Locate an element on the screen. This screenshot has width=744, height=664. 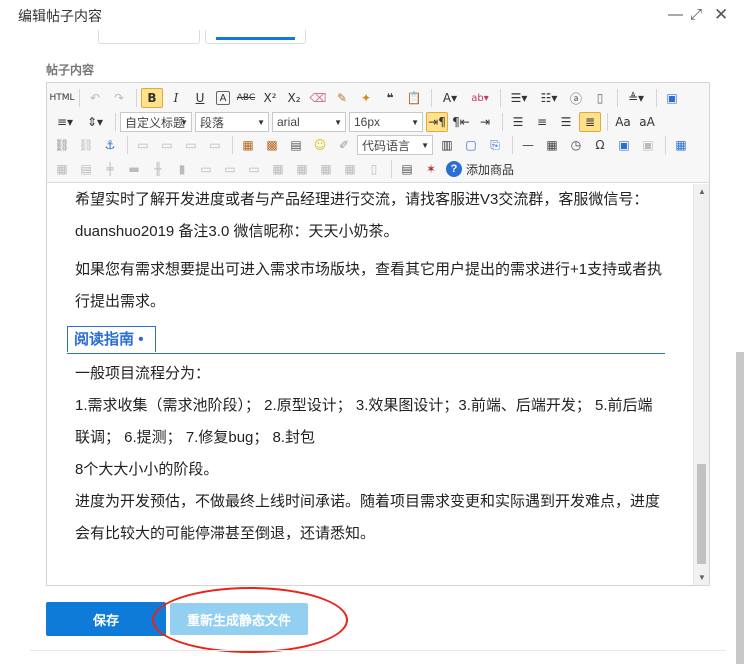
video-icon: ▤ is located at coordinates (296, 145).